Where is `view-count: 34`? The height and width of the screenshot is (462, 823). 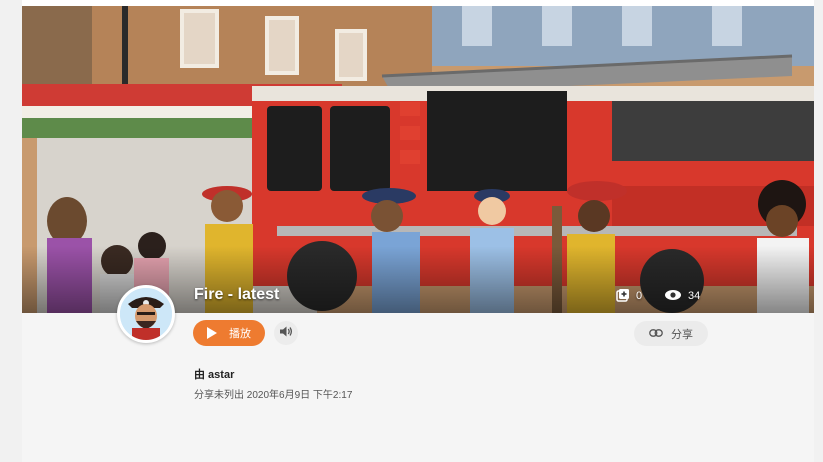
view-count: 34 is located at coordinates (694, 296).